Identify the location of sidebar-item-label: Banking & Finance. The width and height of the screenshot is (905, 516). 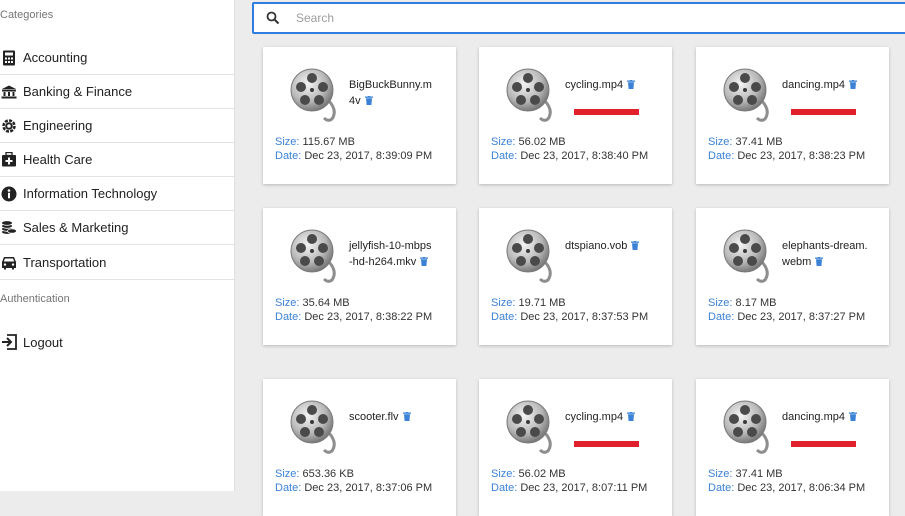
(78, 91).